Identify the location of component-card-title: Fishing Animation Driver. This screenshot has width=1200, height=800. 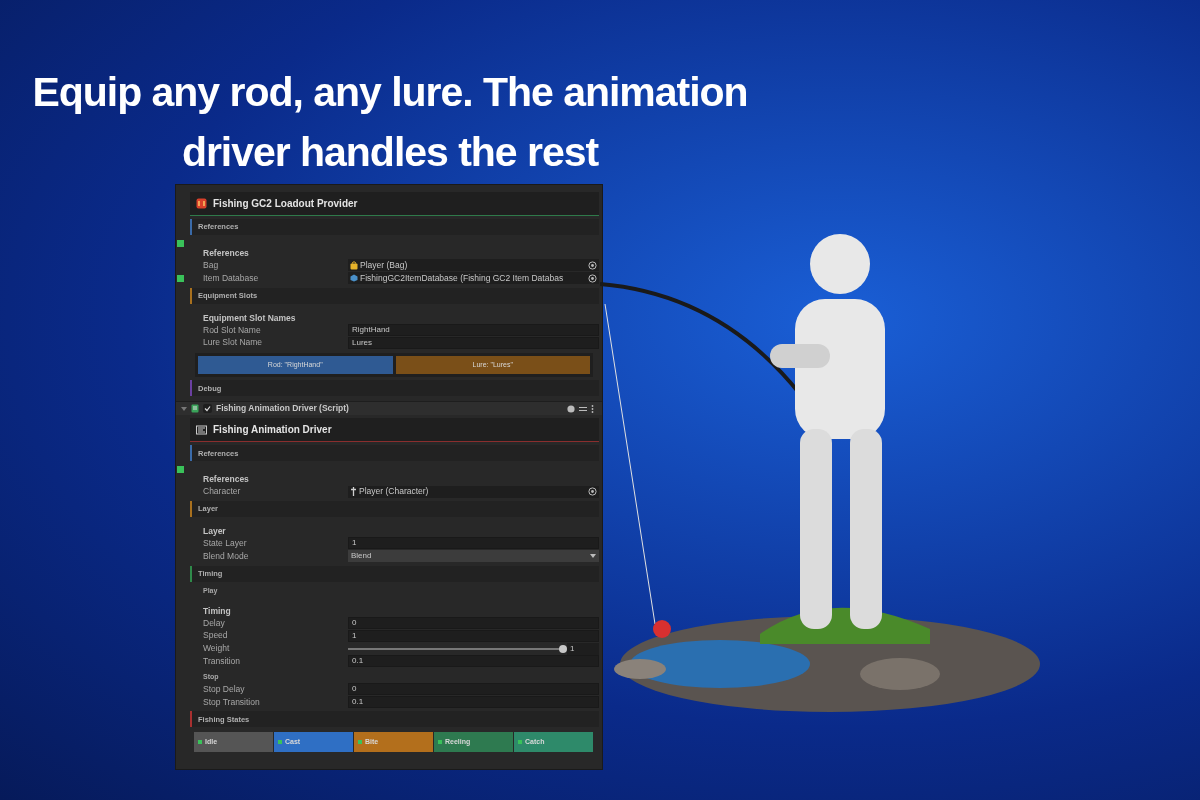
(272, 430).